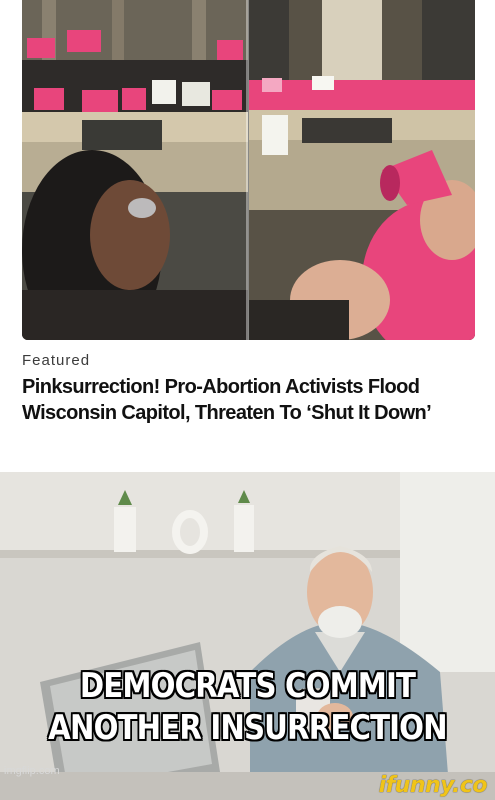 The image size is (495, 800). What do you see at coordinates (247, 728) in the screenshot?
I see `meme-caption-line-2: ANOTHER INSURRECTION` at bounding box center [247, 728].